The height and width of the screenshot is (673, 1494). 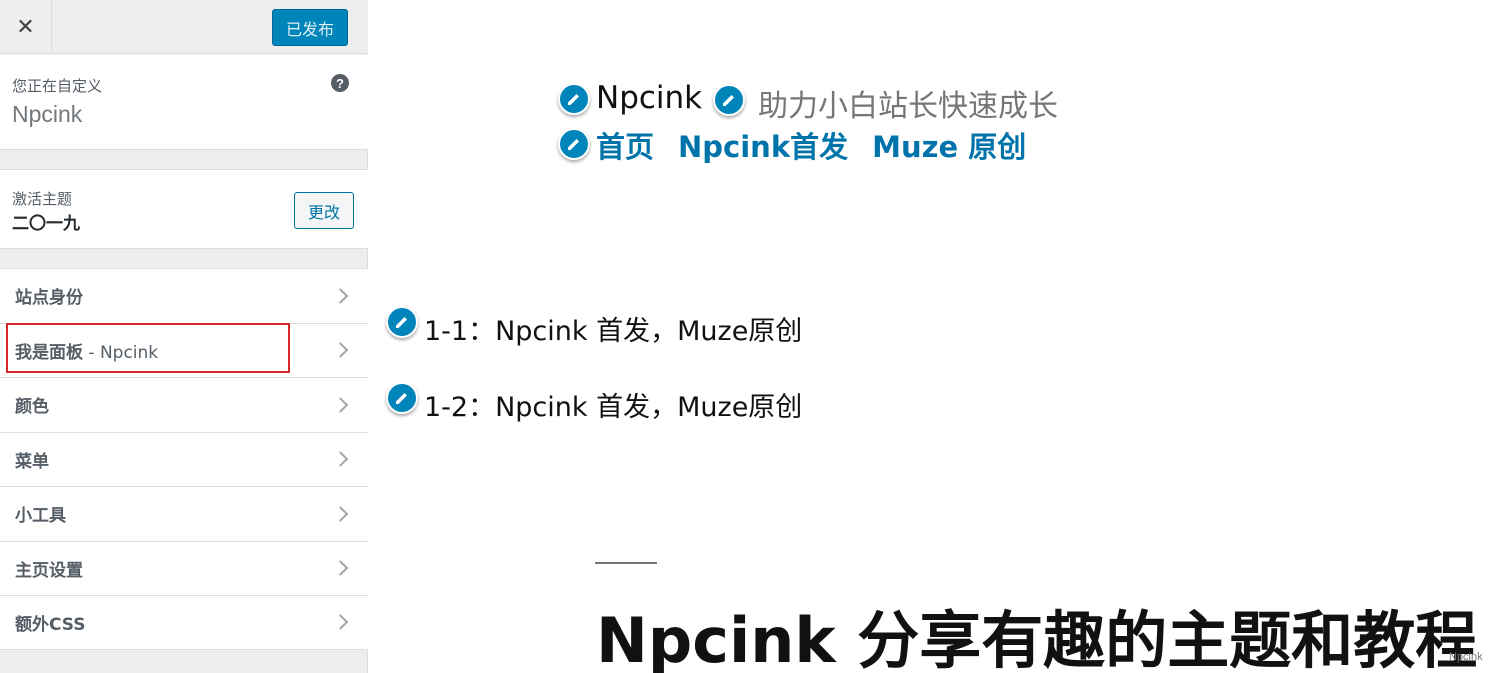 What do you see at coordinates (1037, 638) in the screenshot?
I see `page-headline: Npcink 分享有趣的主题和教程` at bounding box center [1037, 638].